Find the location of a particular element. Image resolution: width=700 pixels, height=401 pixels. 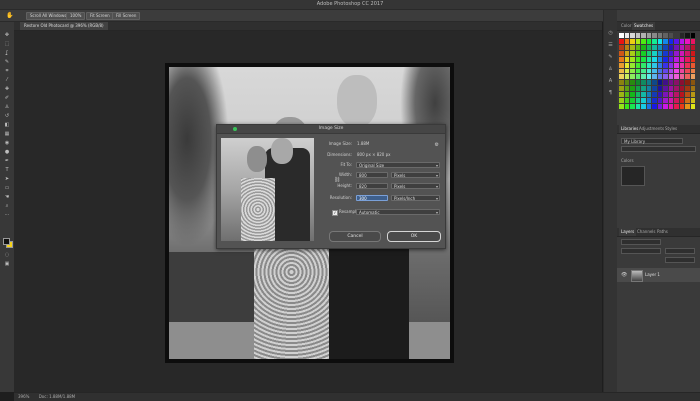

layer-row: 👁 Layer 1 is located at coordinates (658, 275).